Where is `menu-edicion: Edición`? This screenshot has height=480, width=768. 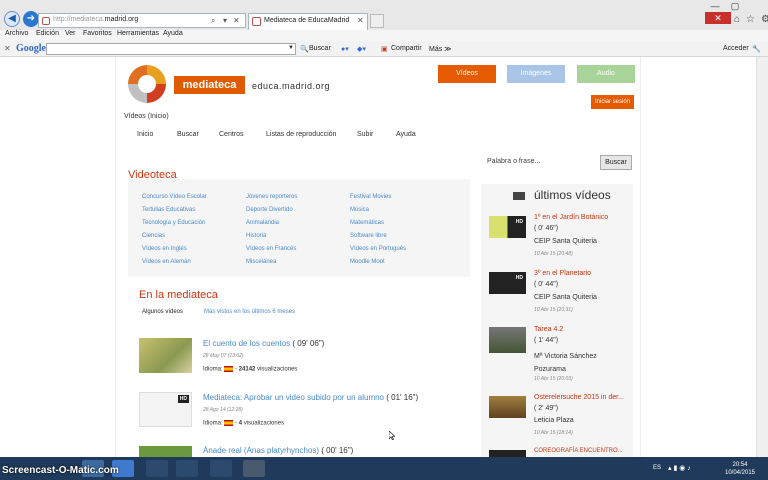
menu-edicion: Edición is located at coordinates (47, 33).